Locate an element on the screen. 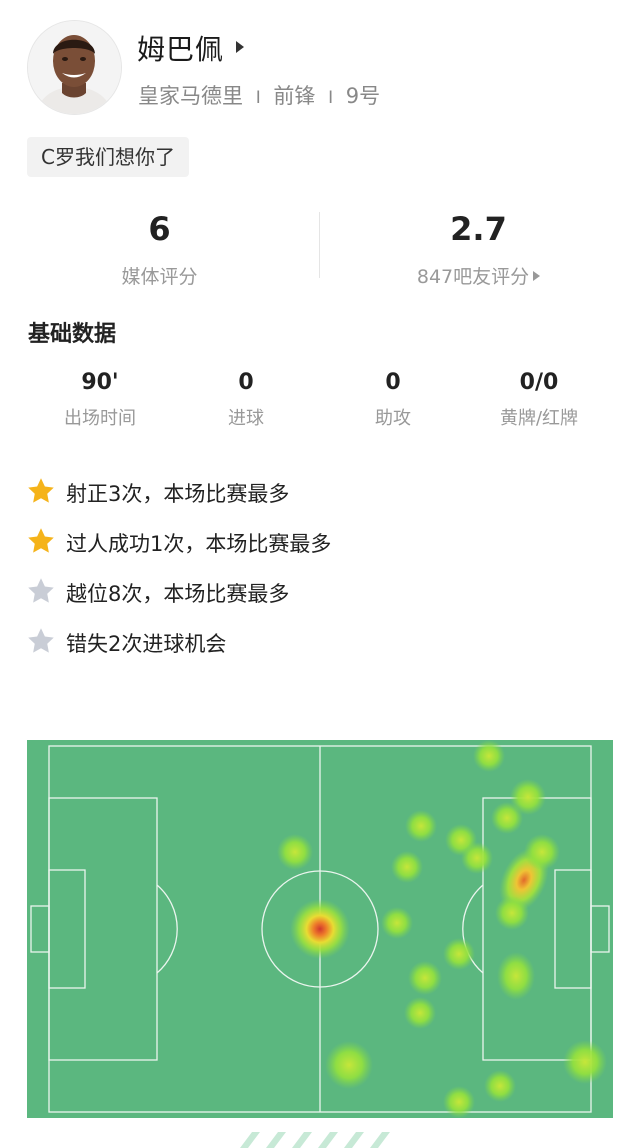 Image resolution: width=638 pixels, height=1148 pixels. player-avatar is located at coordinates (74, 67).